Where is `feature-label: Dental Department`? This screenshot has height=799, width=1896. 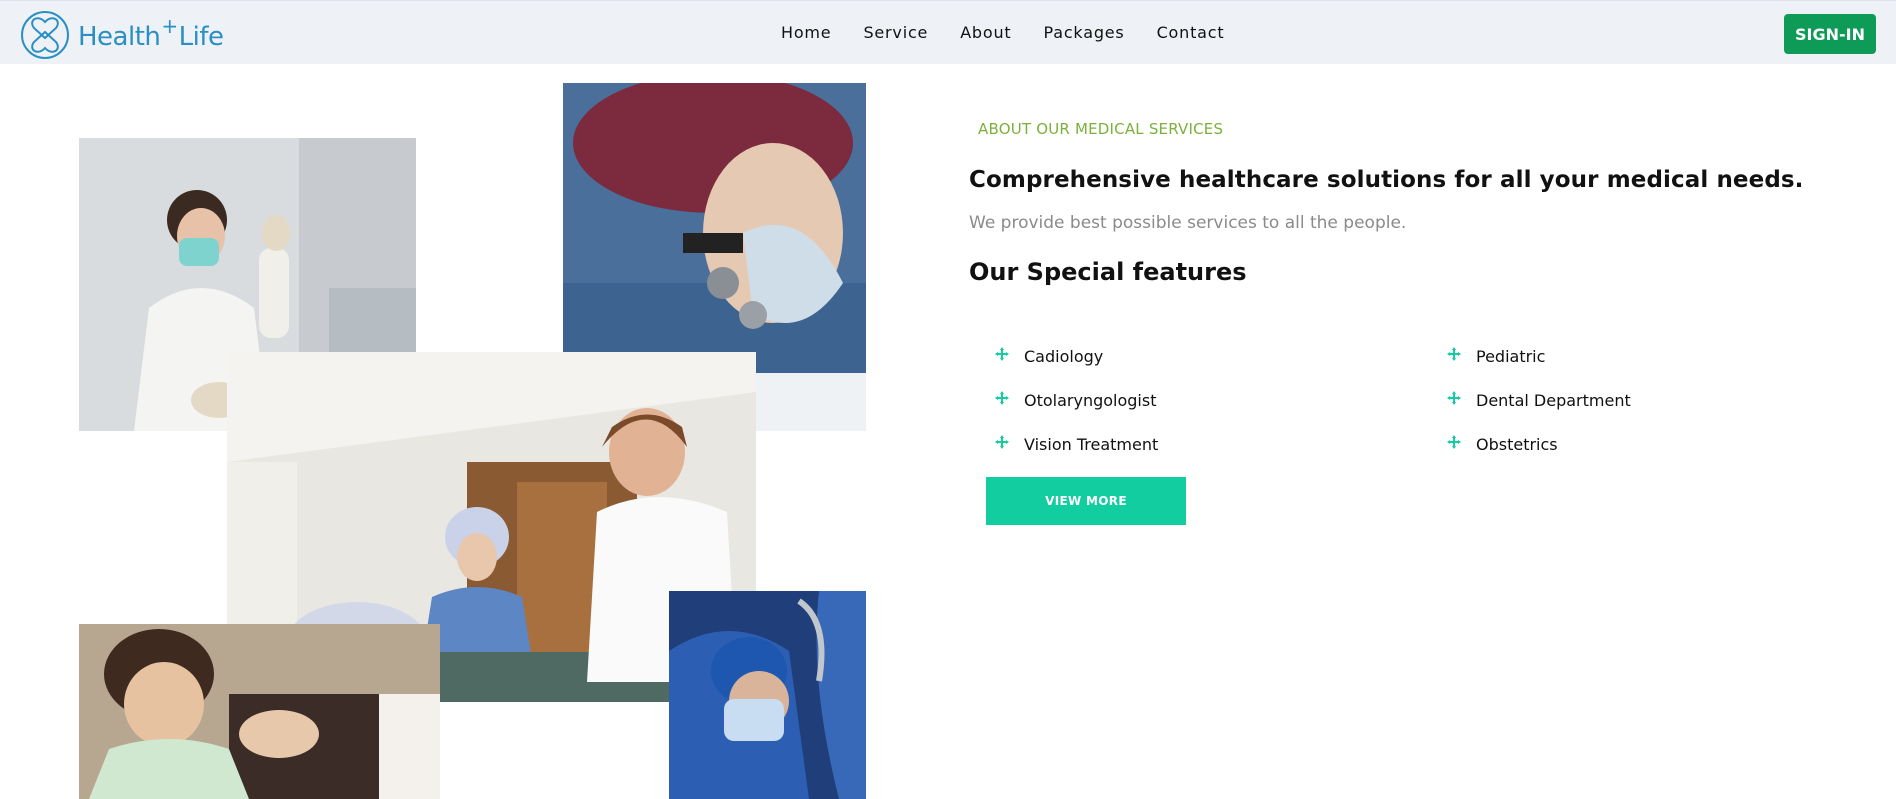 feature-label: Dental Department is located at coordinates (1553, 400).